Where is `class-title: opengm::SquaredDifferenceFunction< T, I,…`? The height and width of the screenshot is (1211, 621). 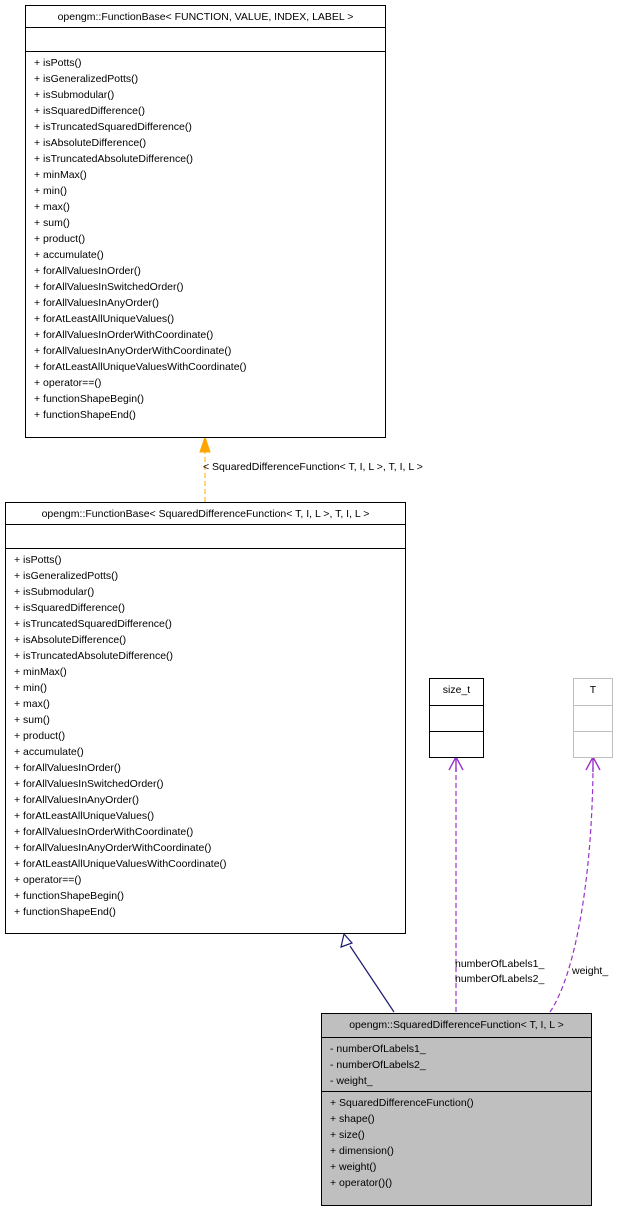
class-title: opengm::SquaredDifferenceFunction< T, I,… is located at coordinates (456, 1025).